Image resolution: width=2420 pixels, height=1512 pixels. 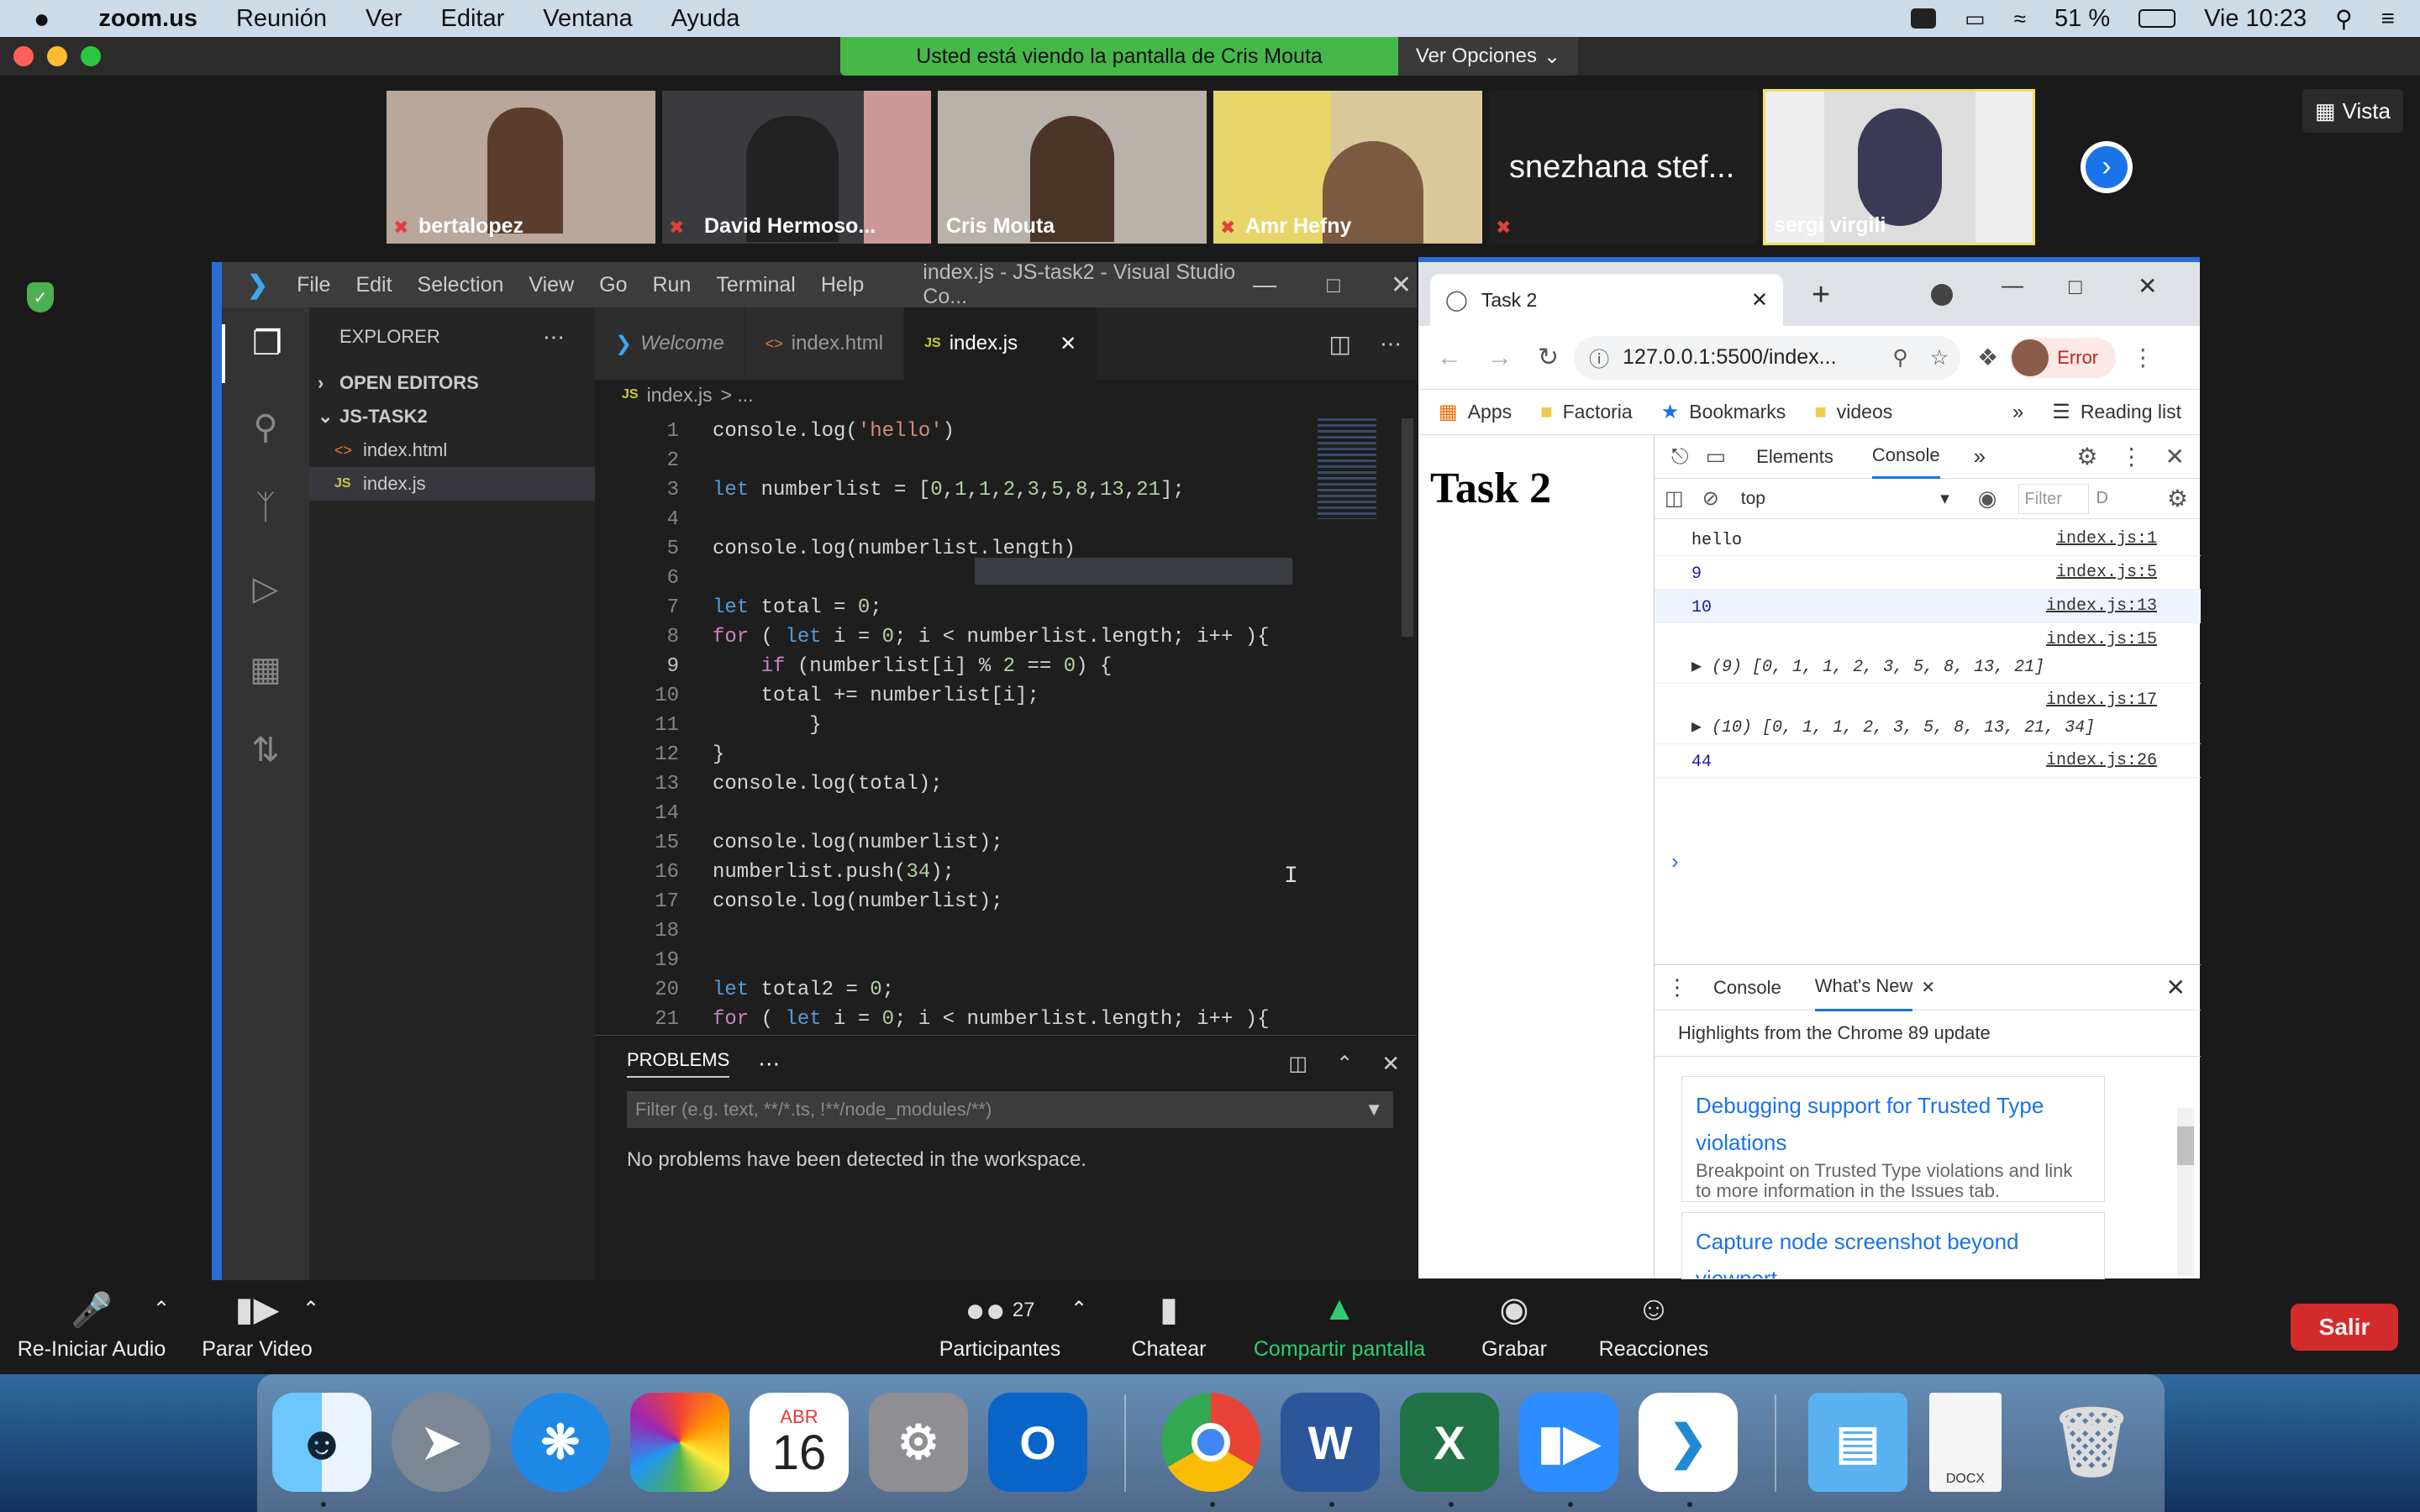 What do you see at coordinates (314, 285) in the screenshot?
I see `vscode-menu-file: File` at bounding box center [314, 285].